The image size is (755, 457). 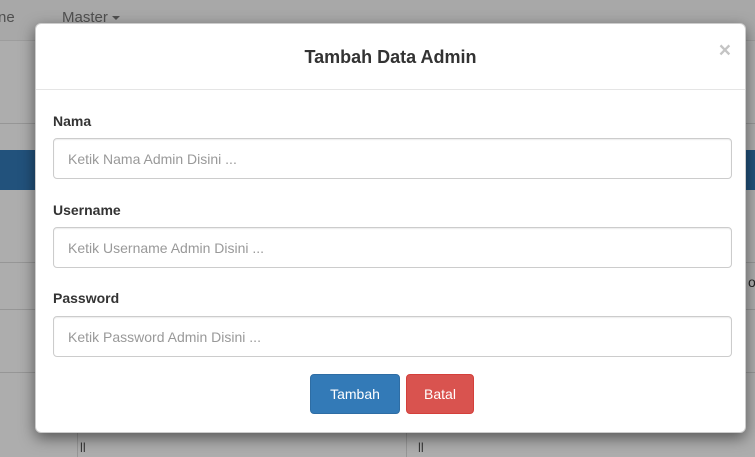 I want to click on modal-header: Tambah Data Admin ×, so click(x=390, y=57).